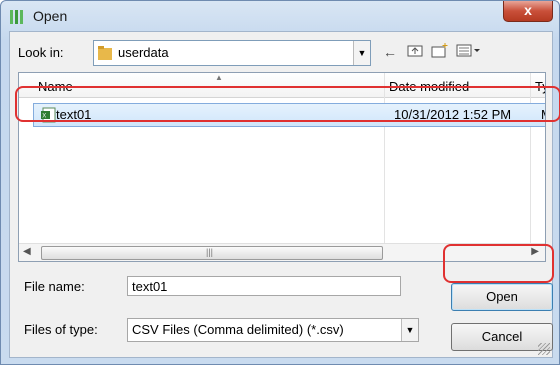  What do you see at coordinates (219, 77) in the screenshot?
I see `sort-ascending-icon: ▲` at bounding box center [219, 77].